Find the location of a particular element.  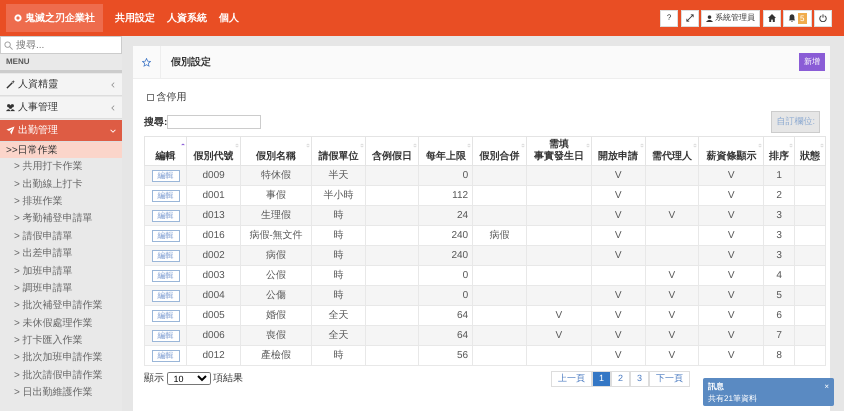

power-button is located at coordinates (823, 18).